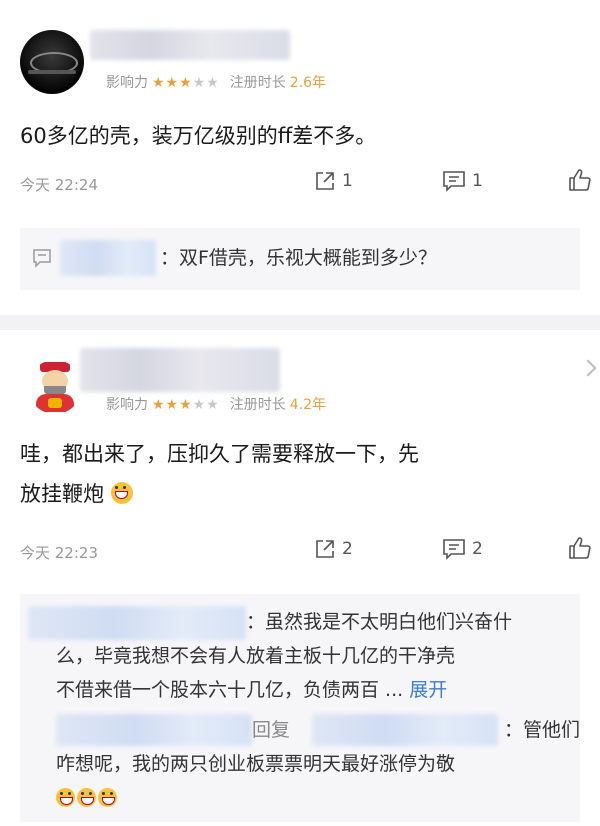 The image size is (600, 826). Describe the element at coordinates (300, 494) in the screenshot. I see `comment-body-line: 放挂鞭炮` at that location.